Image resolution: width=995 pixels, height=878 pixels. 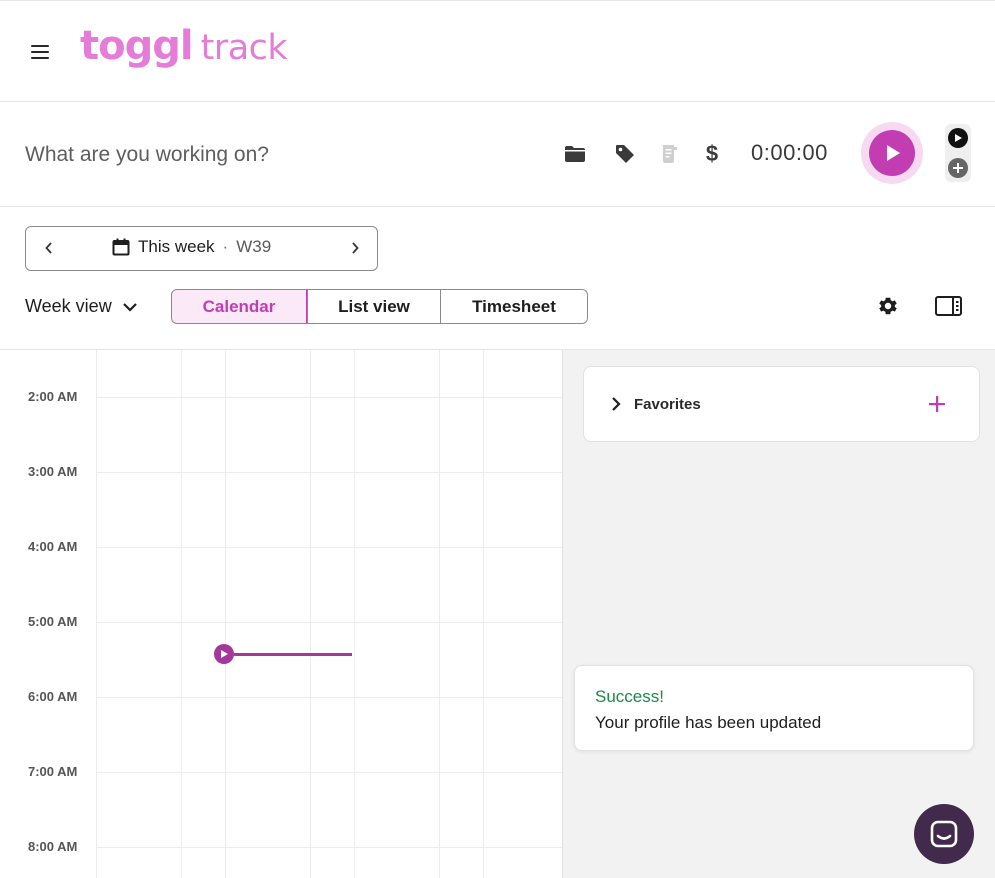 What do you see at coordinates (176, 246) in the screenshot?
I see `week-label: This week` at bounding box center [176, 246].